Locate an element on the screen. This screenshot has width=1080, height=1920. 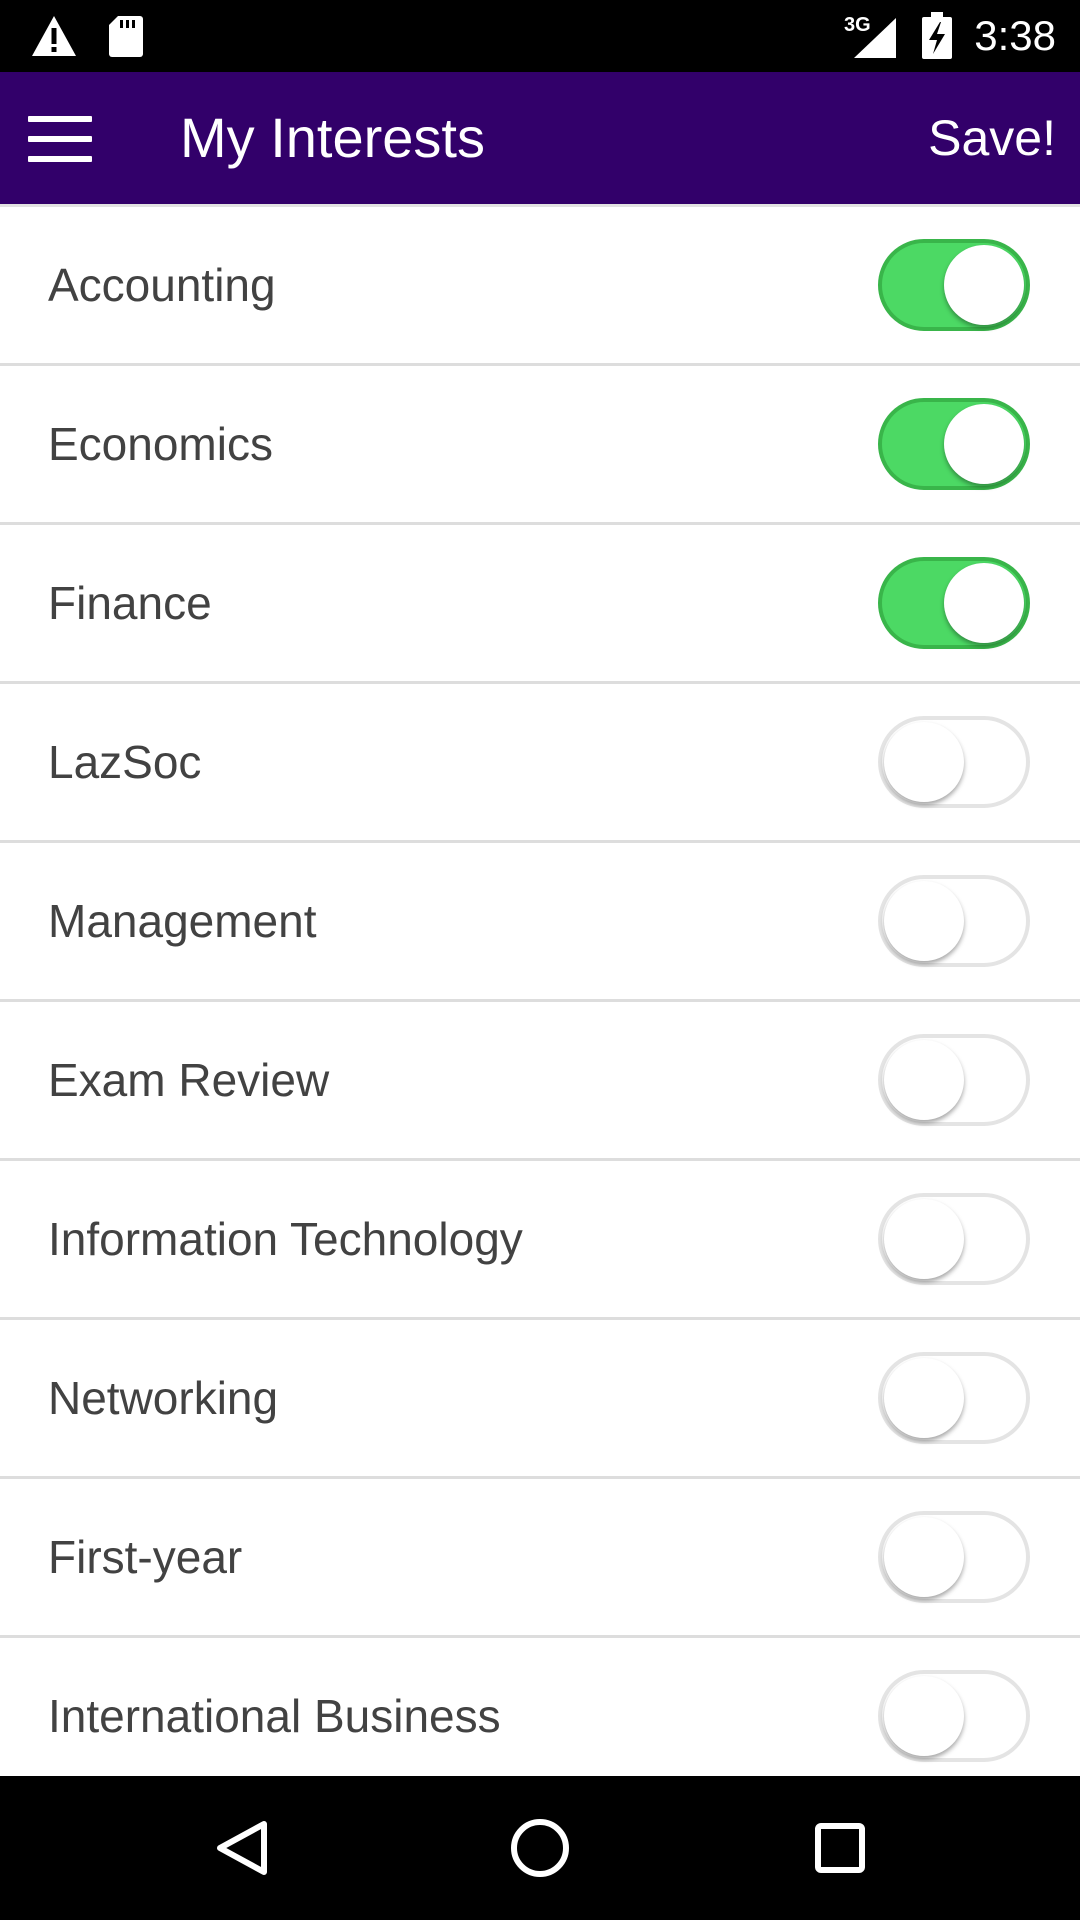
interest-row-management: Management is located at coordinates (540, 922).